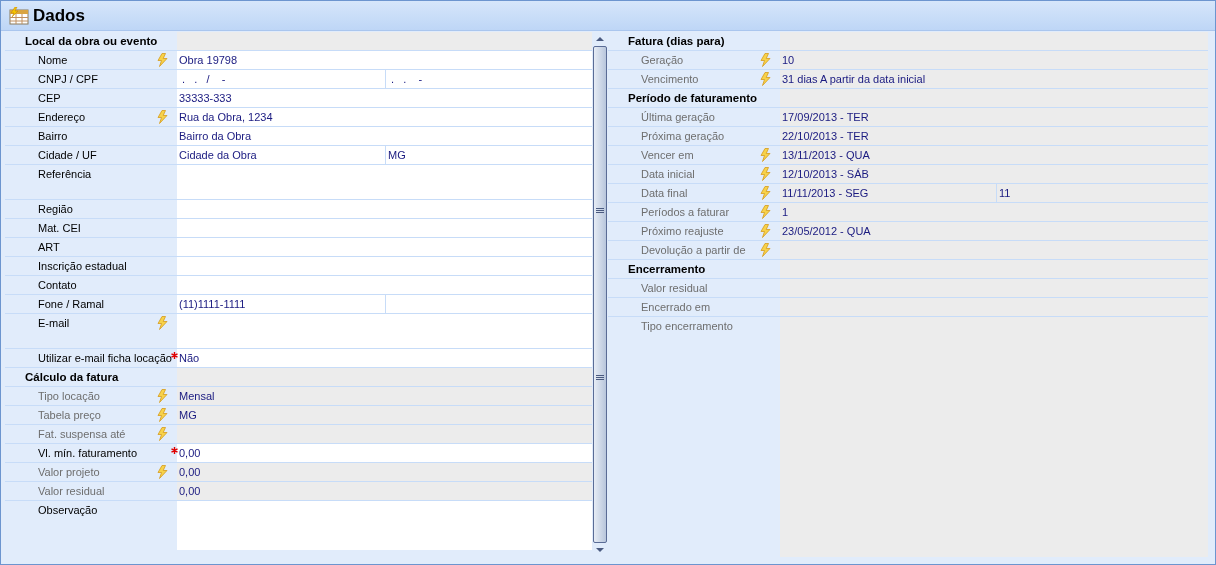 This screenshot has height=565, width=1216. What do you see at coordinates (667, 269) in the screenshot?
I see `section-title: Encerramento` at bounding box center [667, 269].